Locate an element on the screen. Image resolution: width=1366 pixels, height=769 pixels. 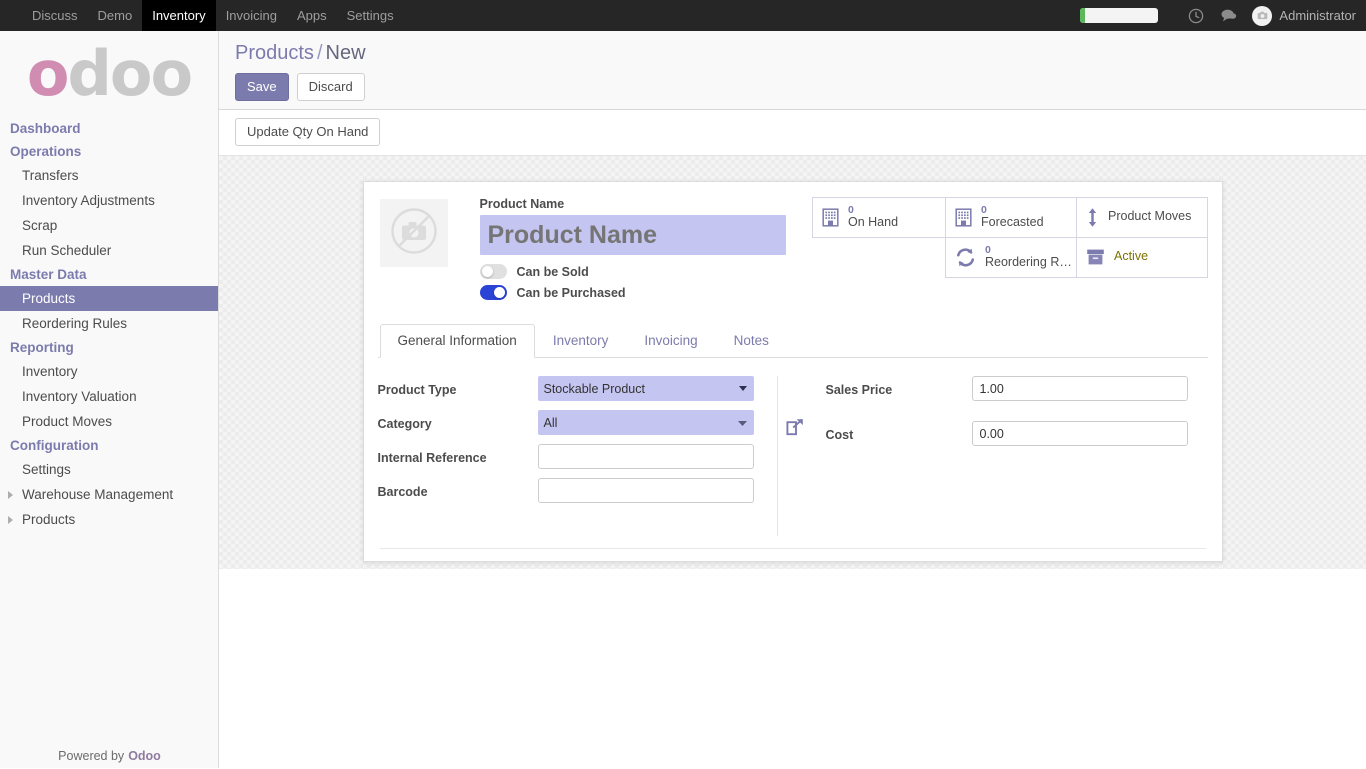
form-column-left: Product Type Stockable Product Category is located at coordinates (578, 456).